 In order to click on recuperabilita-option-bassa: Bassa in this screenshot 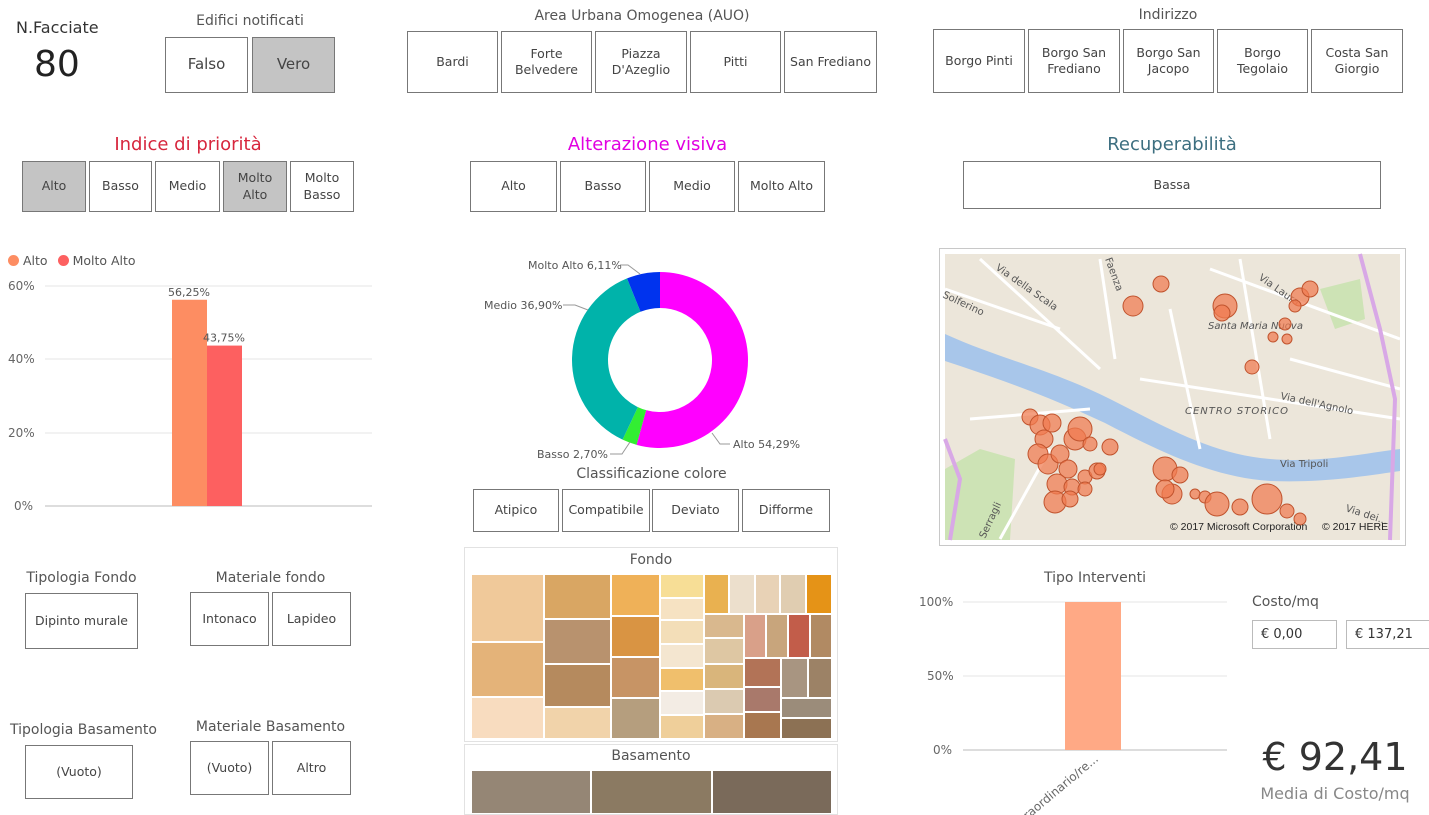, I will do `click(1172, 185)`.